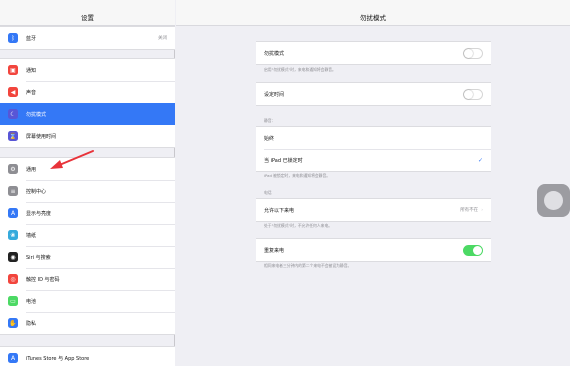  I want to click on sidebar-item-gear: ⚙ 通用, so click(87, 169).